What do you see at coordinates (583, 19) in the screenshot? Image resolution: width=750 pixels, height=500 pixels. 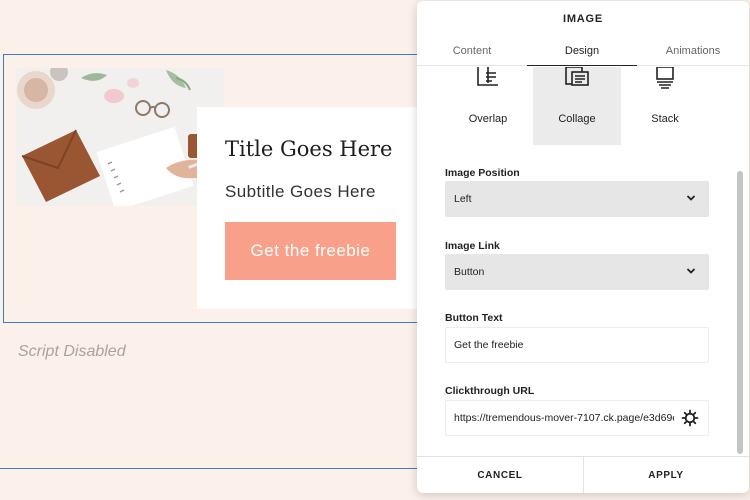 I see `panel-title: IMAGE` at bounding box center [583, 19].